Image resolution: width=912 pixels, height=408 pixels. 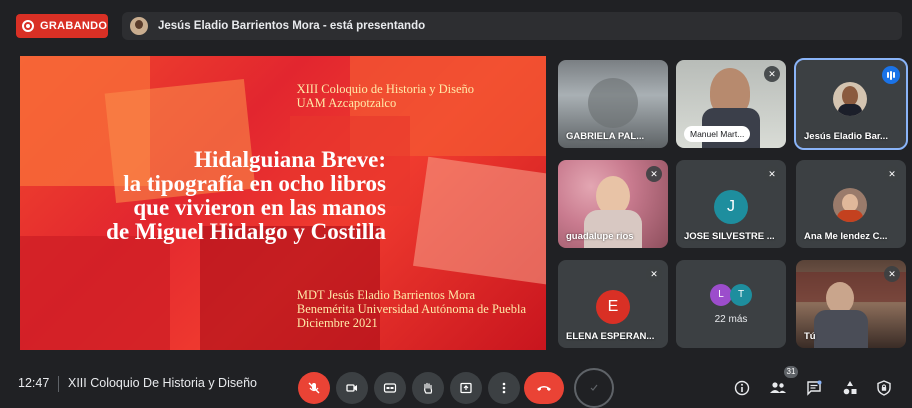 I want to click on participant-count-badge: 31, so click(x=791, y=372).